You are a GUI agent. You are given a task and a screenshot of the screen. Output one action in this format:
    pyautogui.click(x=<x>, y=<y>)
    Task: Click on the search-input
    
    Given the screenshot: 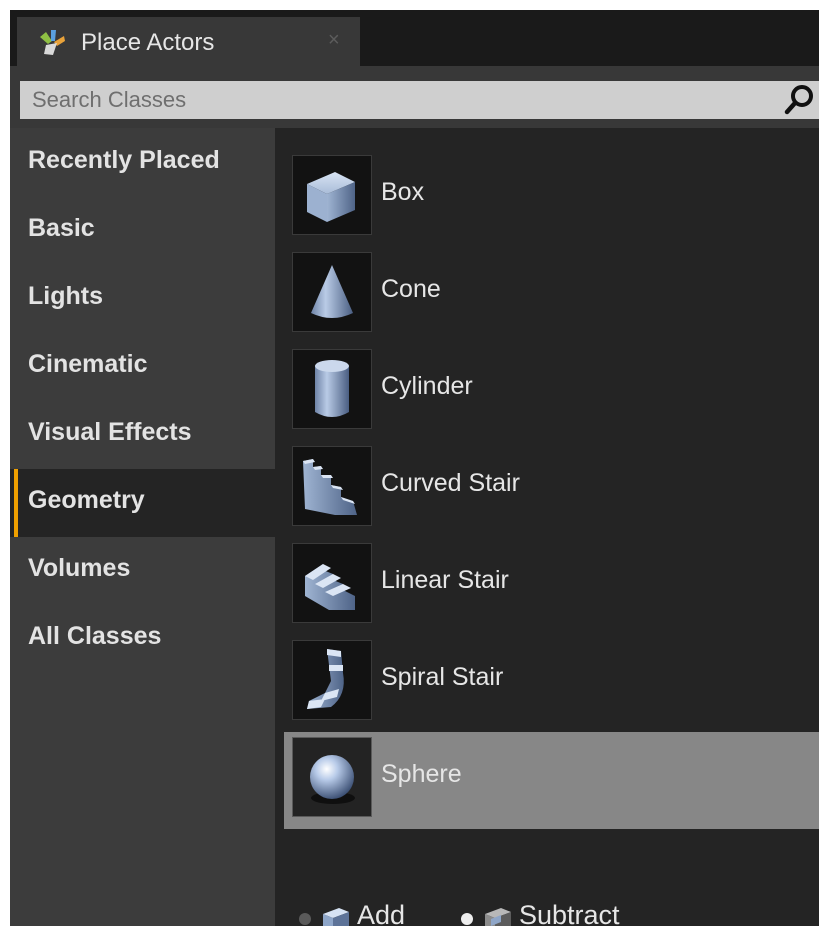 What is the action you would take?
    pyautogui.click(x=419, y=100)
    